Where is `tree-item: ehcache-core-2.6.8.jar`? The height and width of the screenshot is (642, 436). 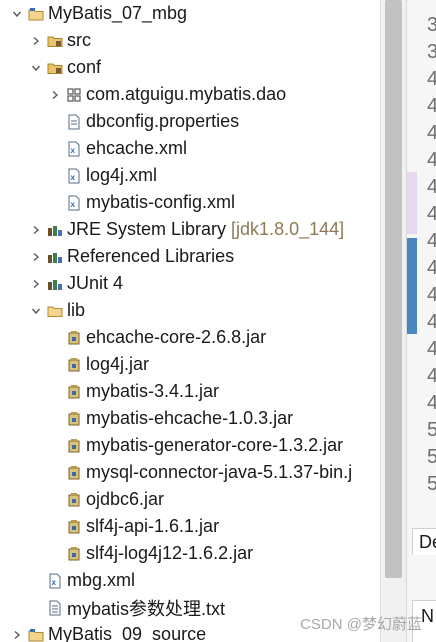 tree-item: ehcache-core-2.6.8.jar is located at coordinates (190, 337).